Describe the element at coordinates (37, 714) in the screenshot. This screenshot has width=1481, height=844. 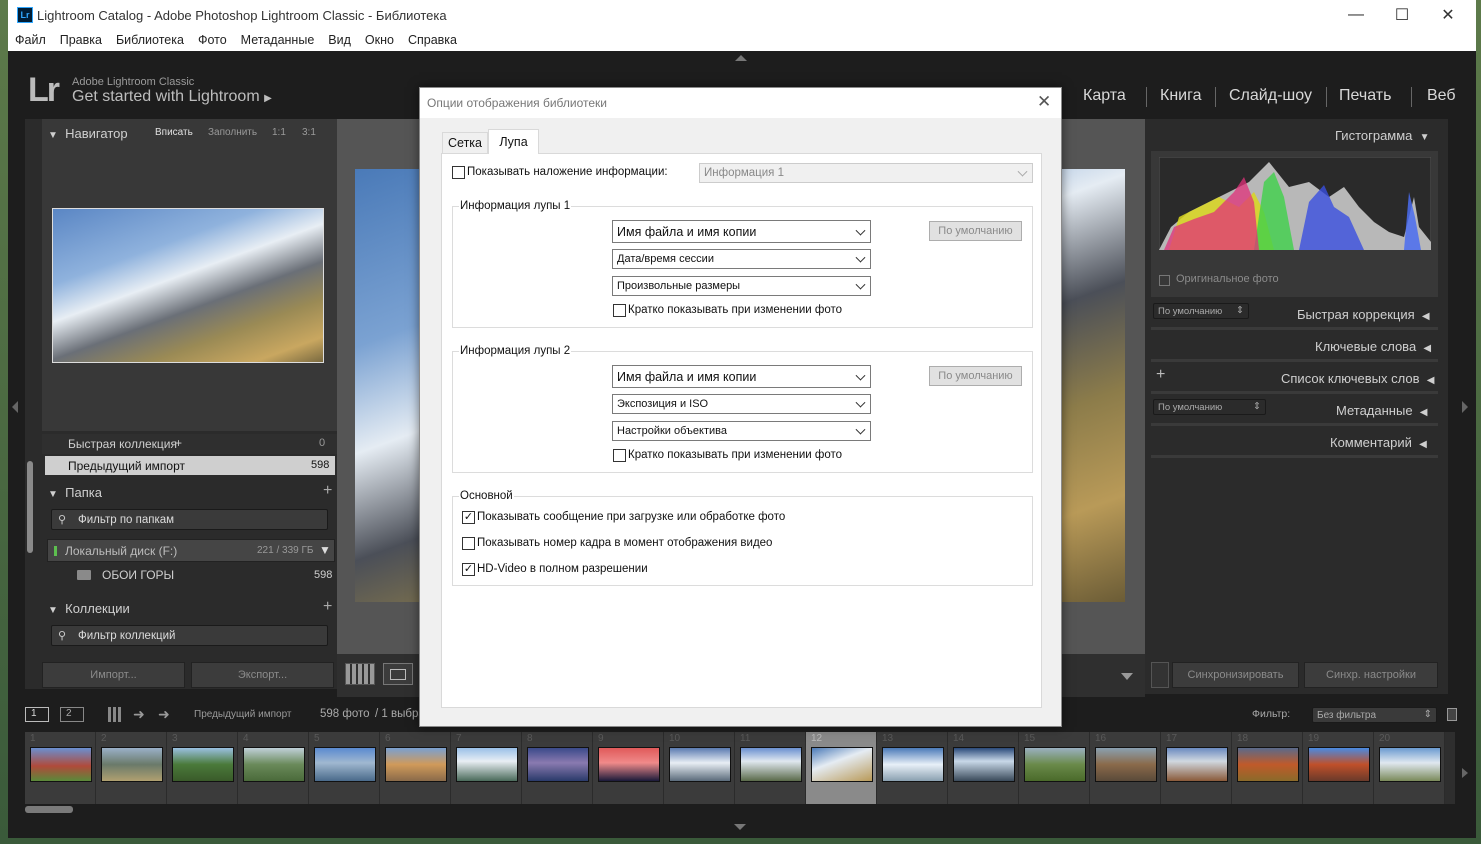
I see `screen1-button: 1` at that location.